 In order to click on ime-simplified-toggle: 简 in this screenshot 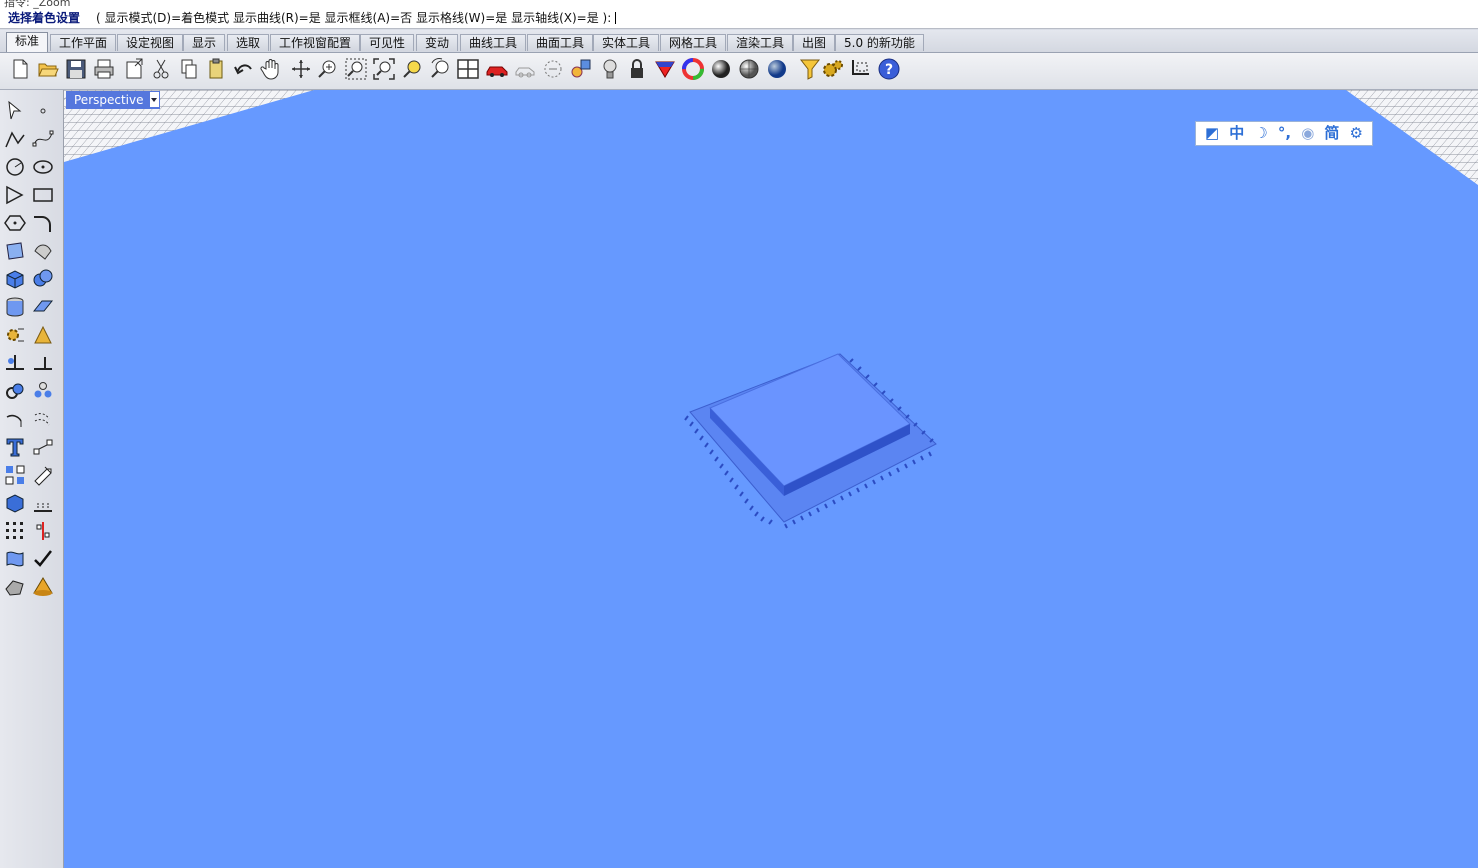, I will do `click(1331, 133)`.